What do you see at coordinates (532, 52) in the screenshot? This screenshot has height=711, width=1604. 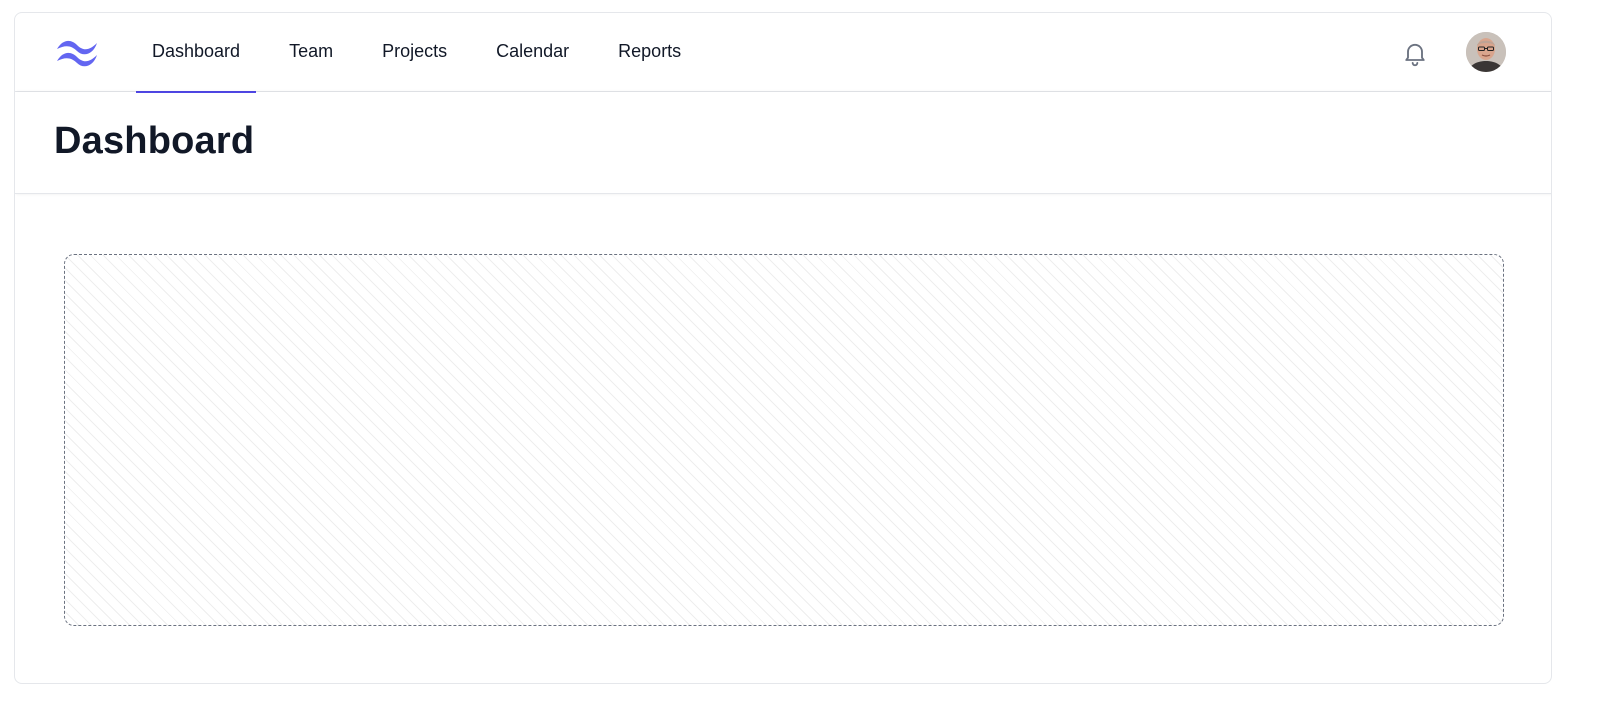 I see `tab-calendar: Calendar` at bounding box center [532, 52].